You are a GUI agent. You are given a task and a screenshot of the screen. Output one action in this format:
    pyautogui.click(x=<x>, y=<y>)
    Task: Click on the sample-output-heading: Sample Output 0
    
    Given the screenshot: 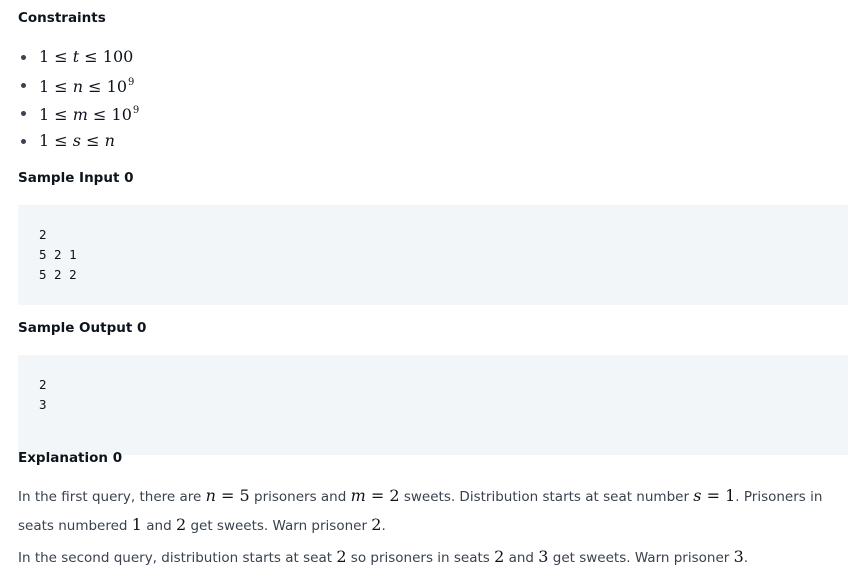 What is the action you would take?
    pyautogui.click(x=82, y=328)
    